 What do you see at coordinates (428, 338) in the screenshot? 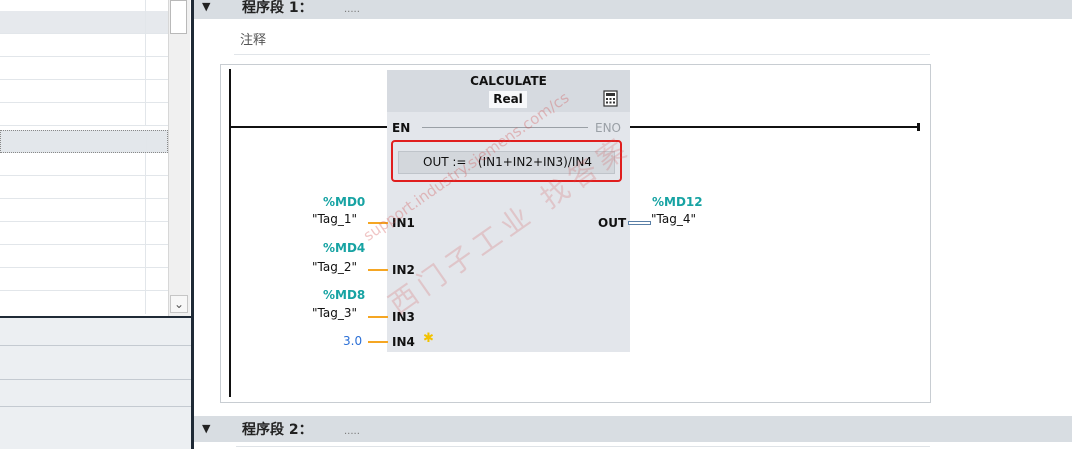
I see `star-icon: ✱` at bounding box center [428, 338].